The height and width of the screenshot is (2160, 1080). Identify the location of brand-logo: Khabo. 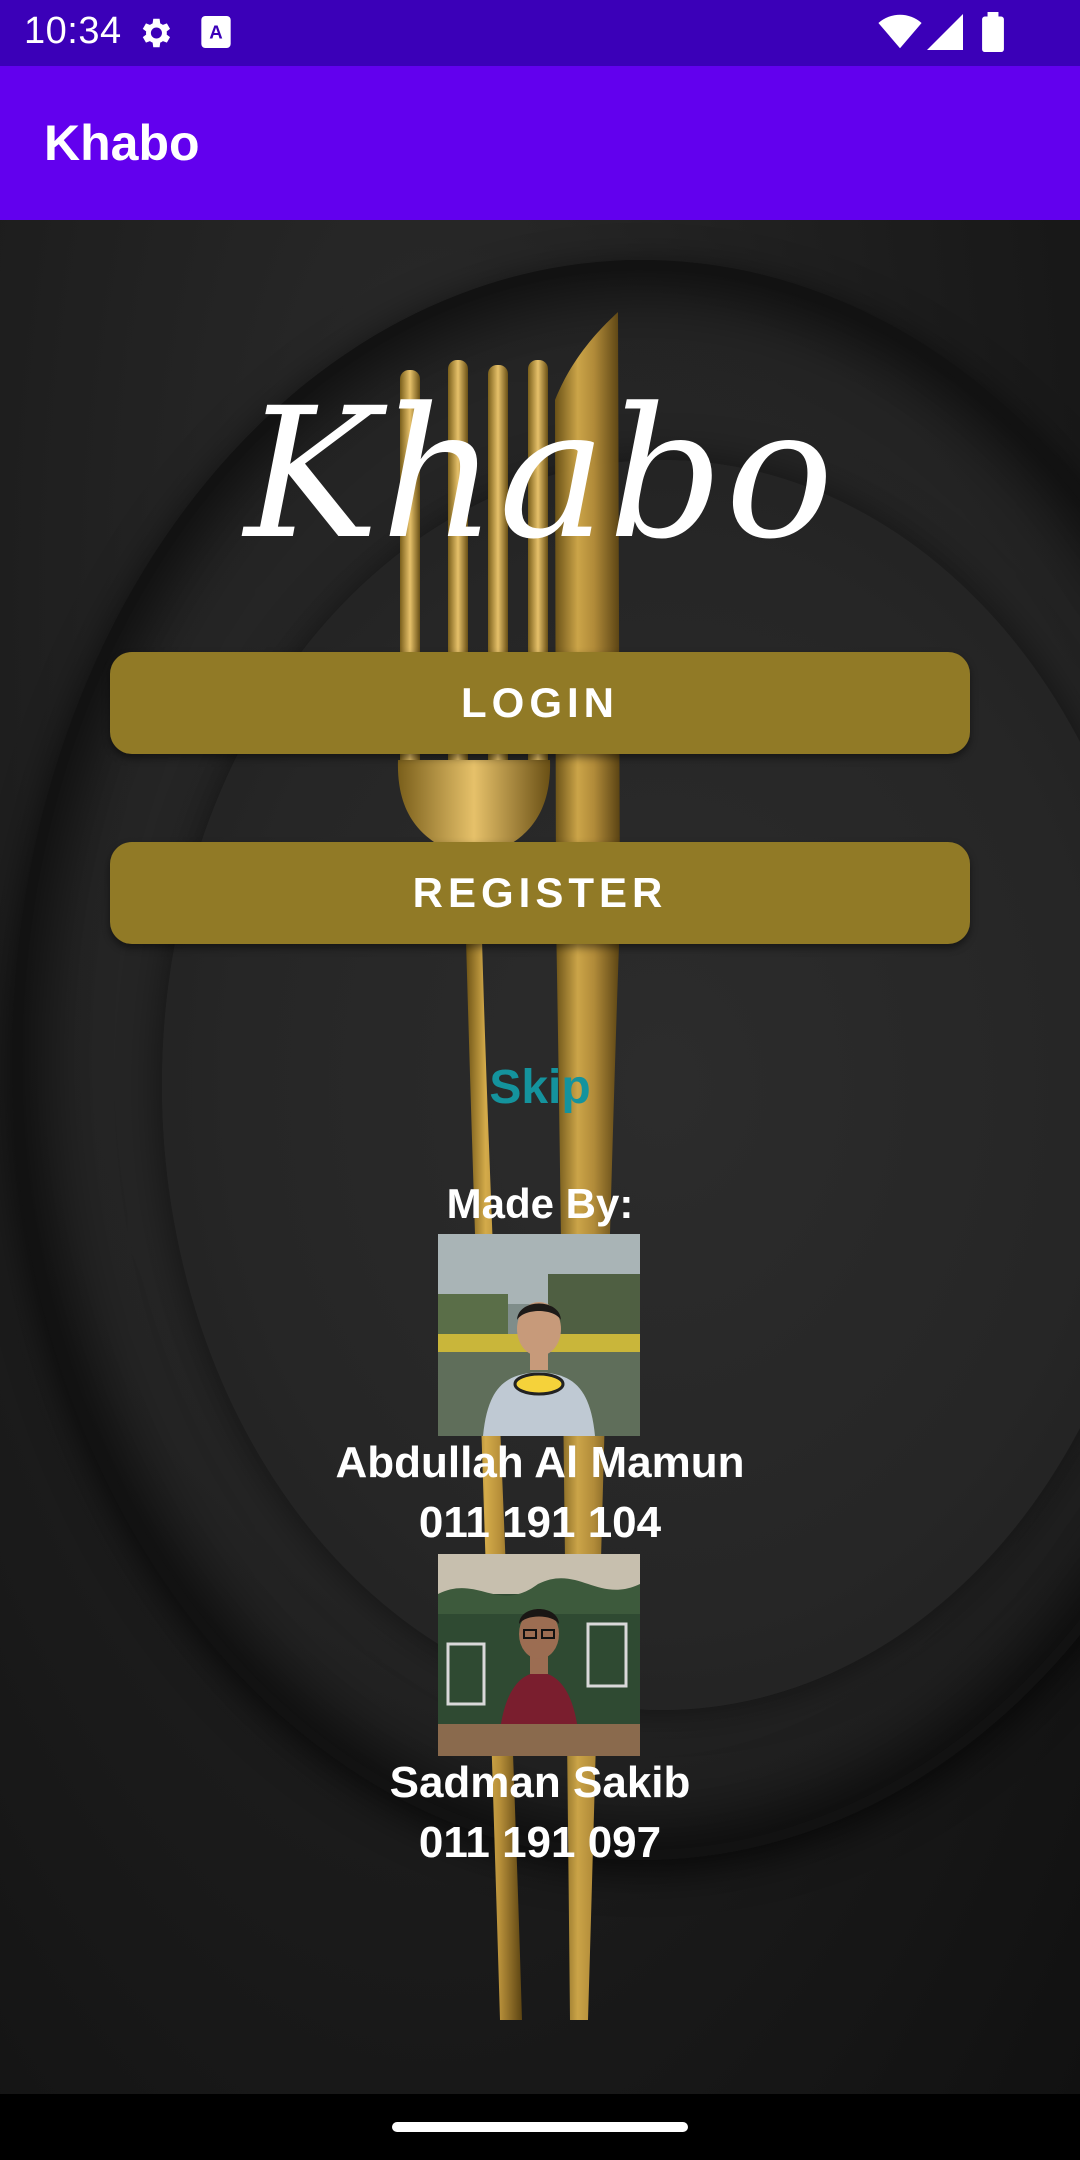
(540, 474).